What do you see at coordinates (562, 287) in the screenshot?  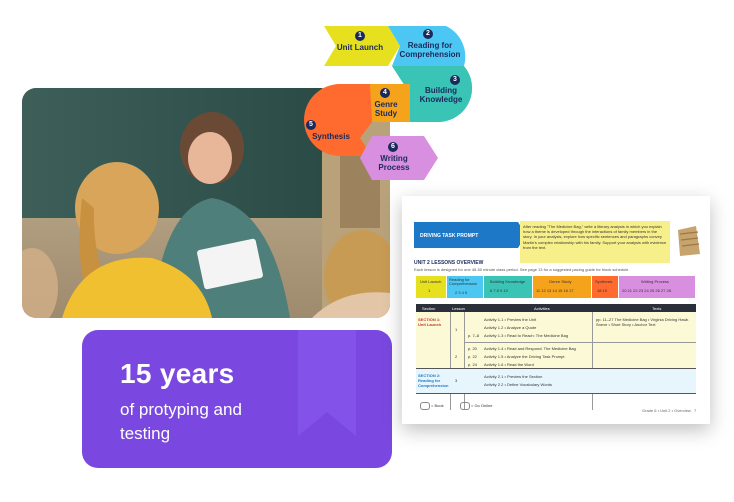 I see `stage-genre-study: Genre Study 11 12 13 14 15 16 17` at bounding box center [562, 287].